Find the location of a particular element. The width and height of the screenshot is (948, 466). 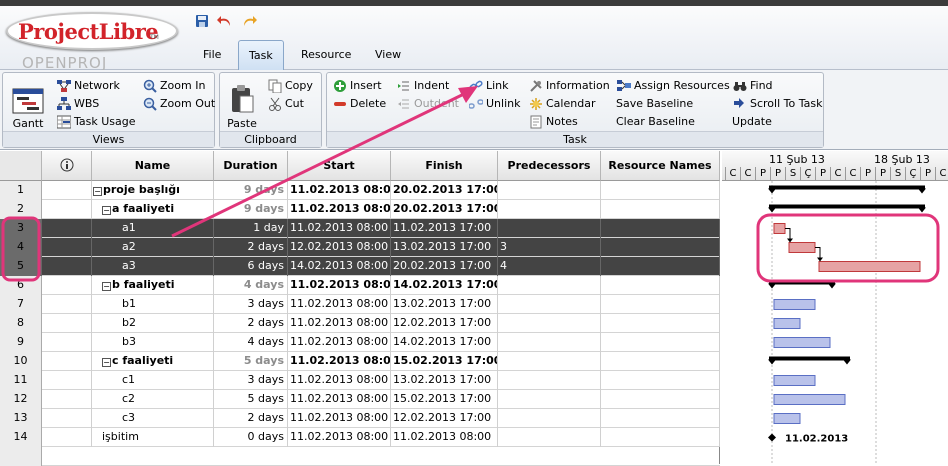

scroll-to-task-button: Scroll To Task is located at coordinates (777, 103).